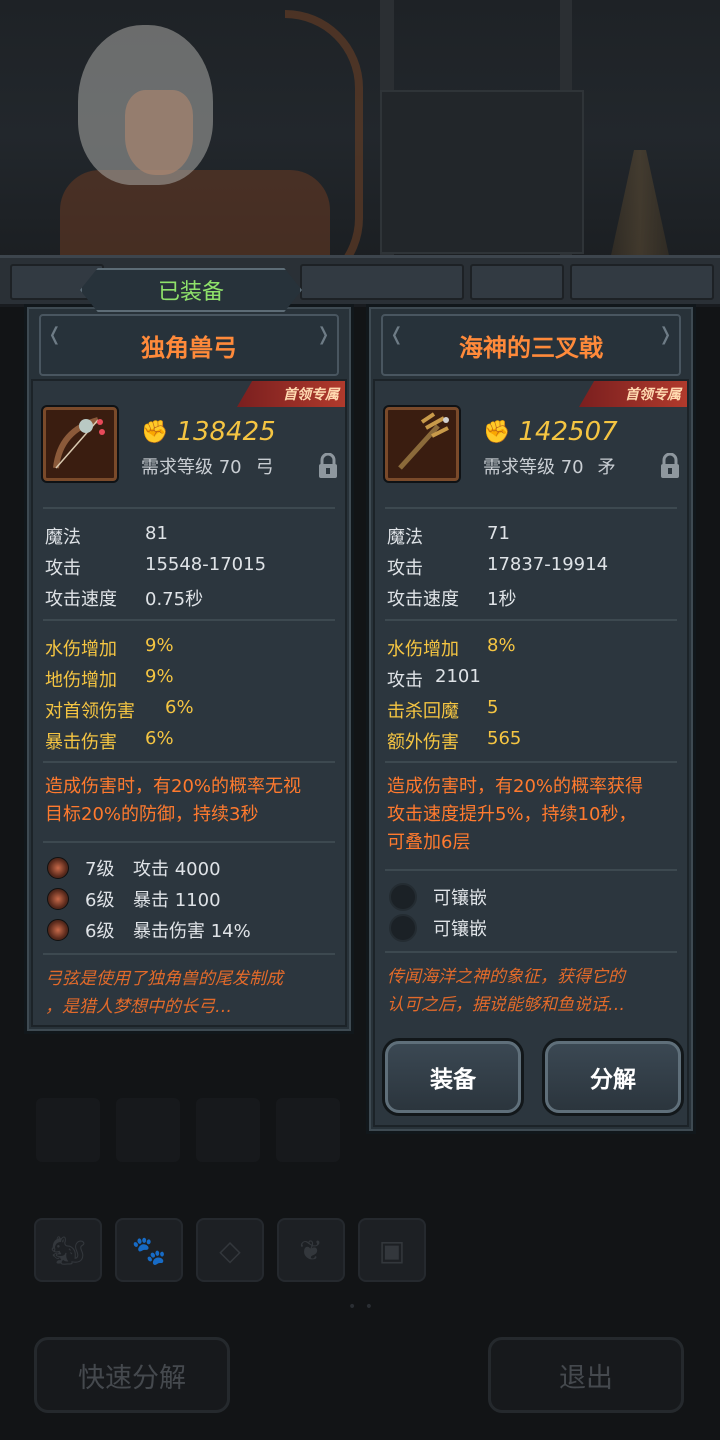 The image size is (720, 1440). What do you see at coordinates (80, 444) in the screenshot?
I see `unicorn-bow-icon` at bounding box center [80, 444].